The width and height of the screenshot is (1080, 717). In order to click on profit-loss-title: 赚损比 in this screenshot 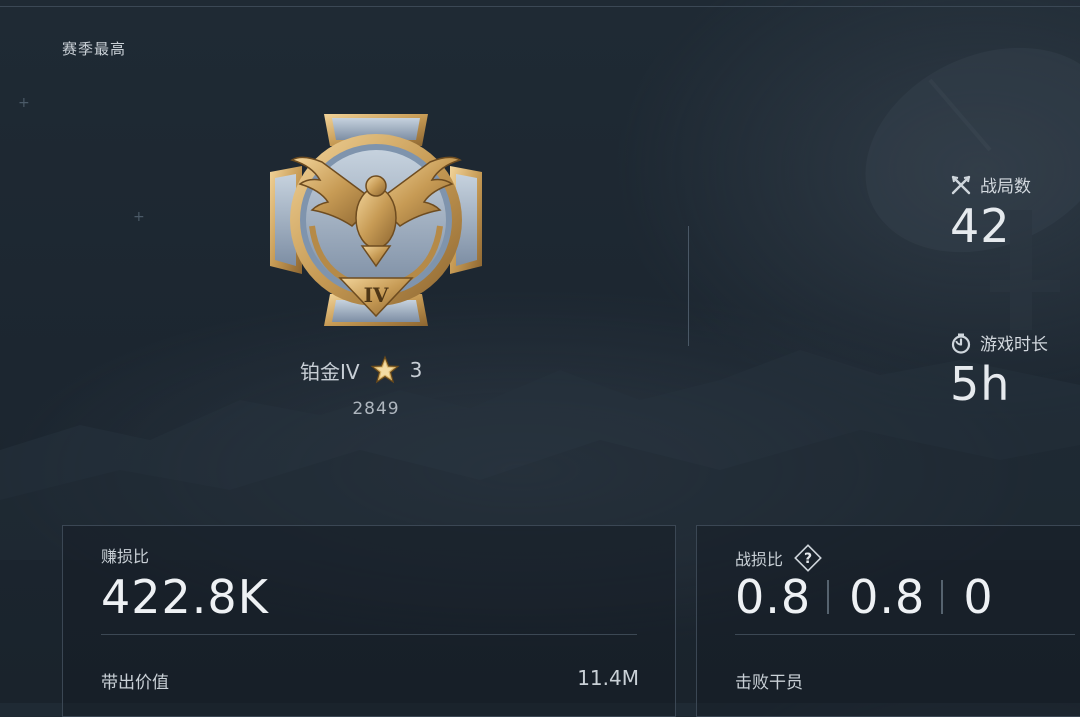, I will do `click(125, 556)`.